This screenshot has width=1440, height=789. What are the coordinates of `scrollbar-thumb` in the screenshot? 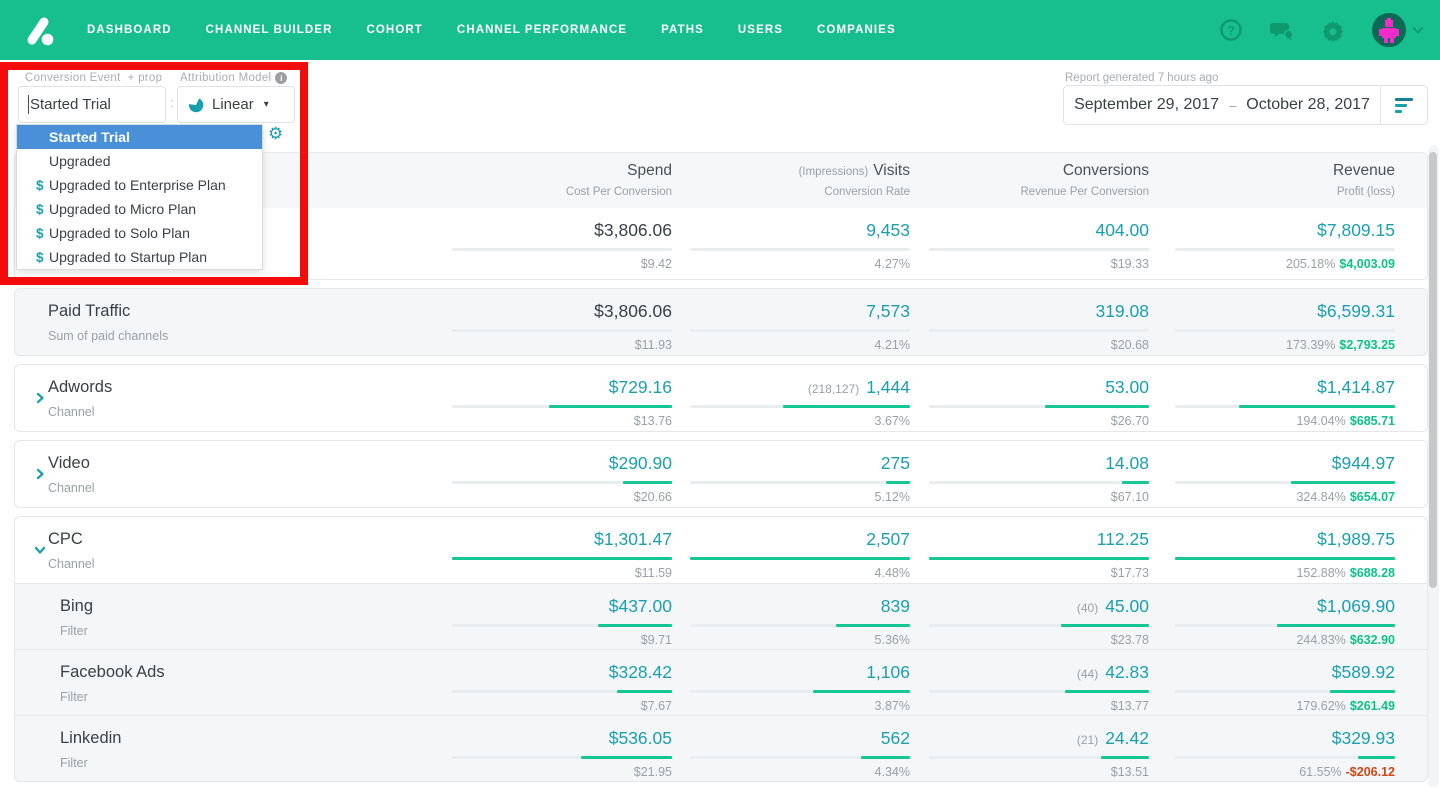 It's located at (1433, 370).